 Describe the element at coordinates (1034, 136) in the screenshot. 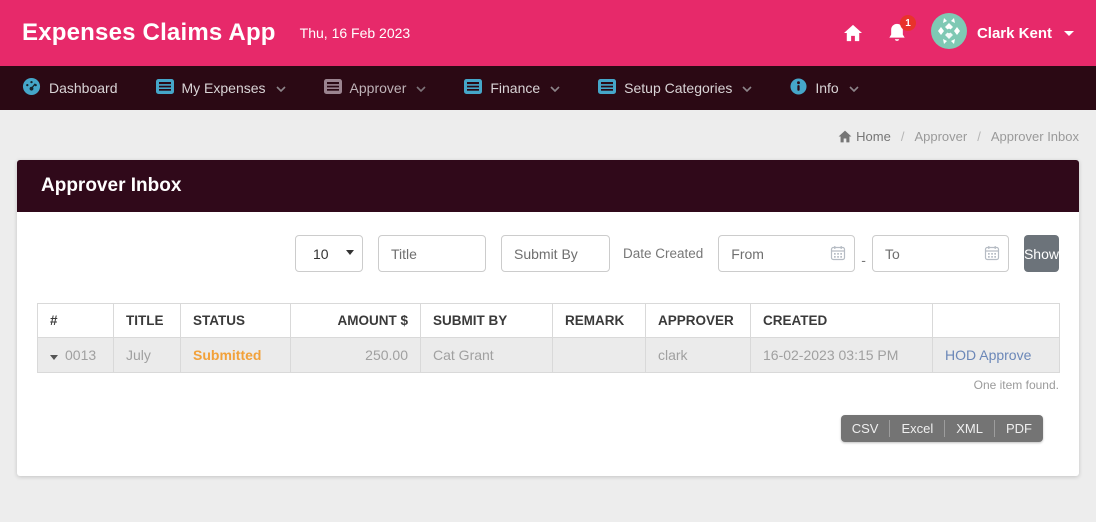

I see `breadcrumb-current: Approver Inbox` at that location.